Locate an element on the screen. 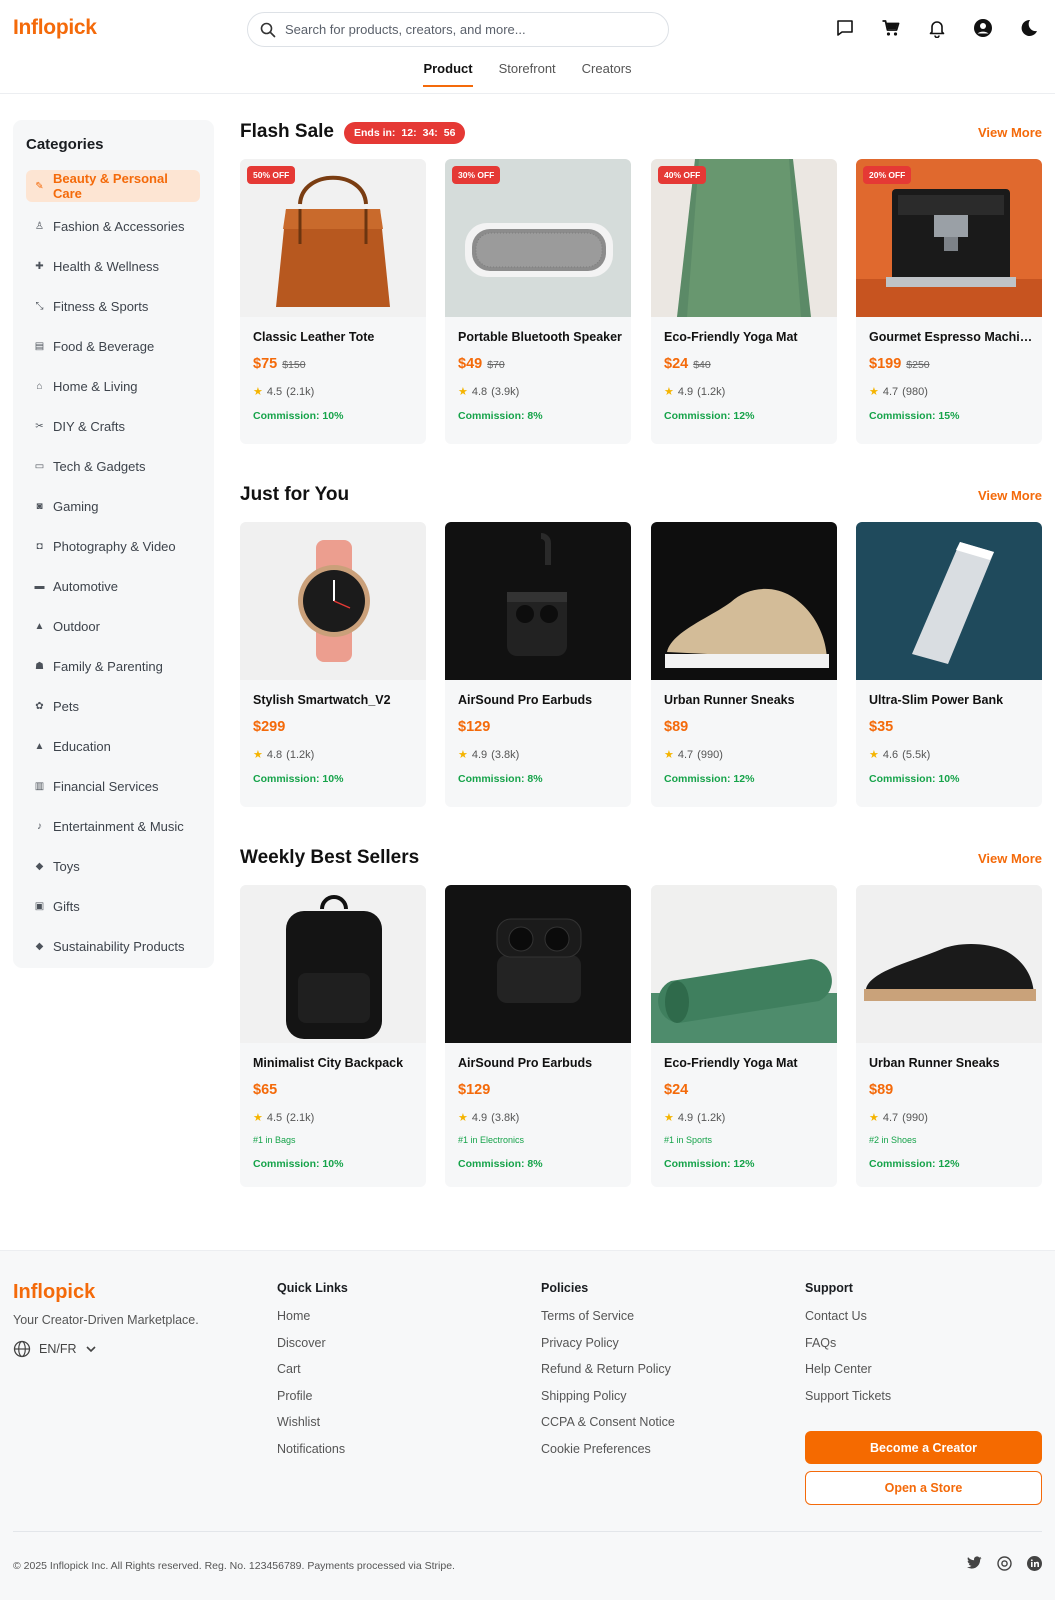  footer-link-tickets: Support Tickets is located at coordinates (848, 1402).